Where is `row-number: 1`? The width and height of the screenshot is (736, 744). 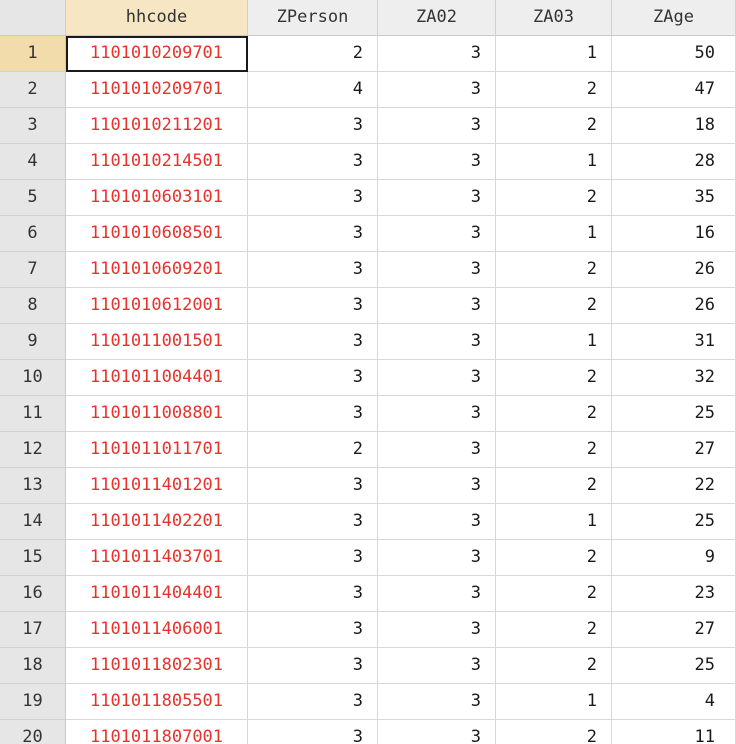
row-number: 1 is located at coordinates (33, 54).